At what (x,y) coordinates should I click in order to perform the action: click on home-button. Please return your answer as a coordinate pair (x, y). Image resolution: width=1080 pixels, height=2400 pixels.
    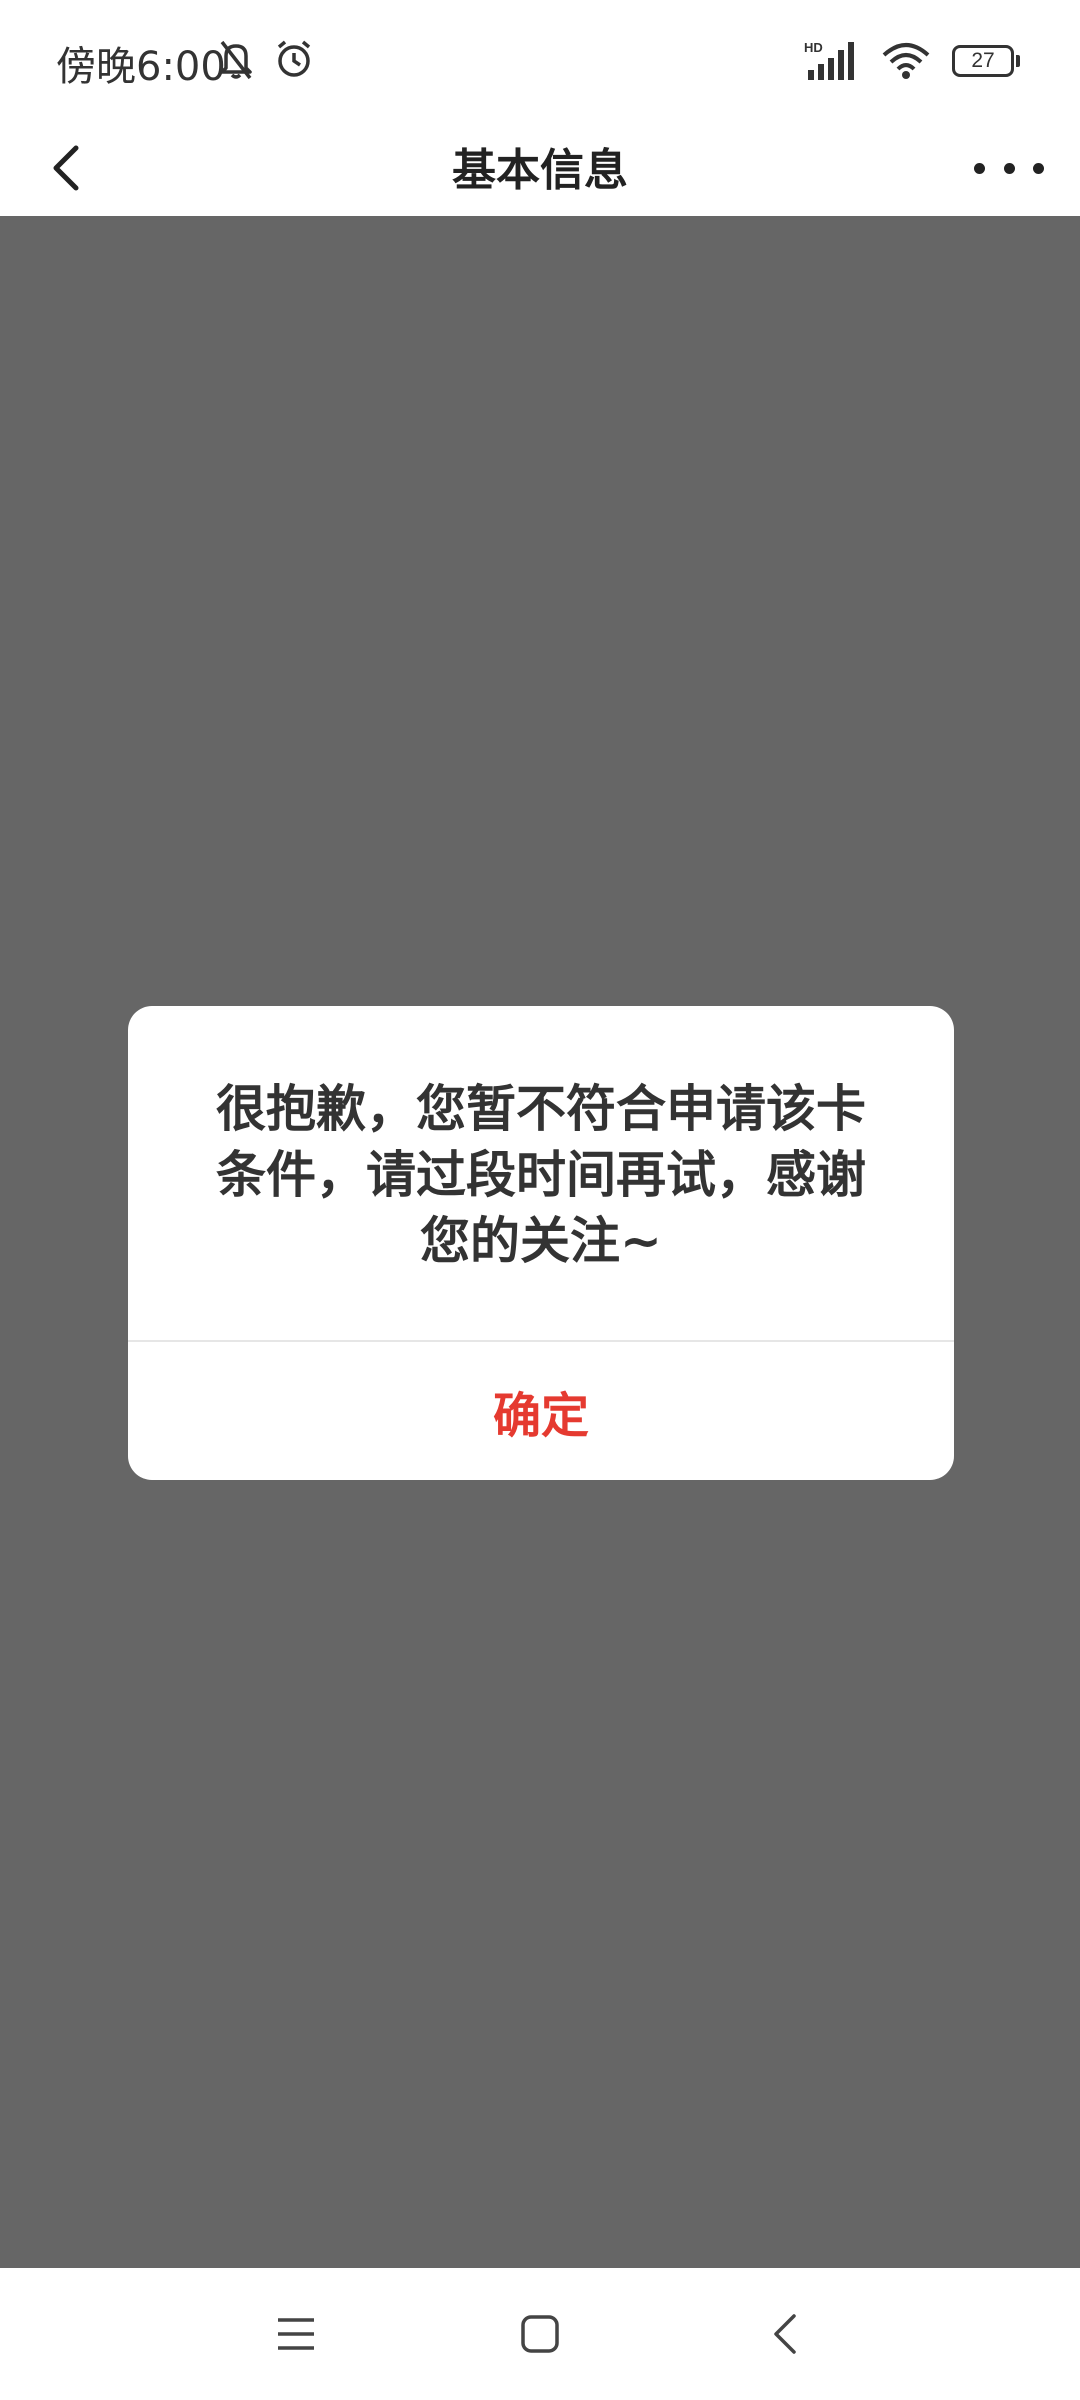
    Looking at the image, I should click on (540, 2334).